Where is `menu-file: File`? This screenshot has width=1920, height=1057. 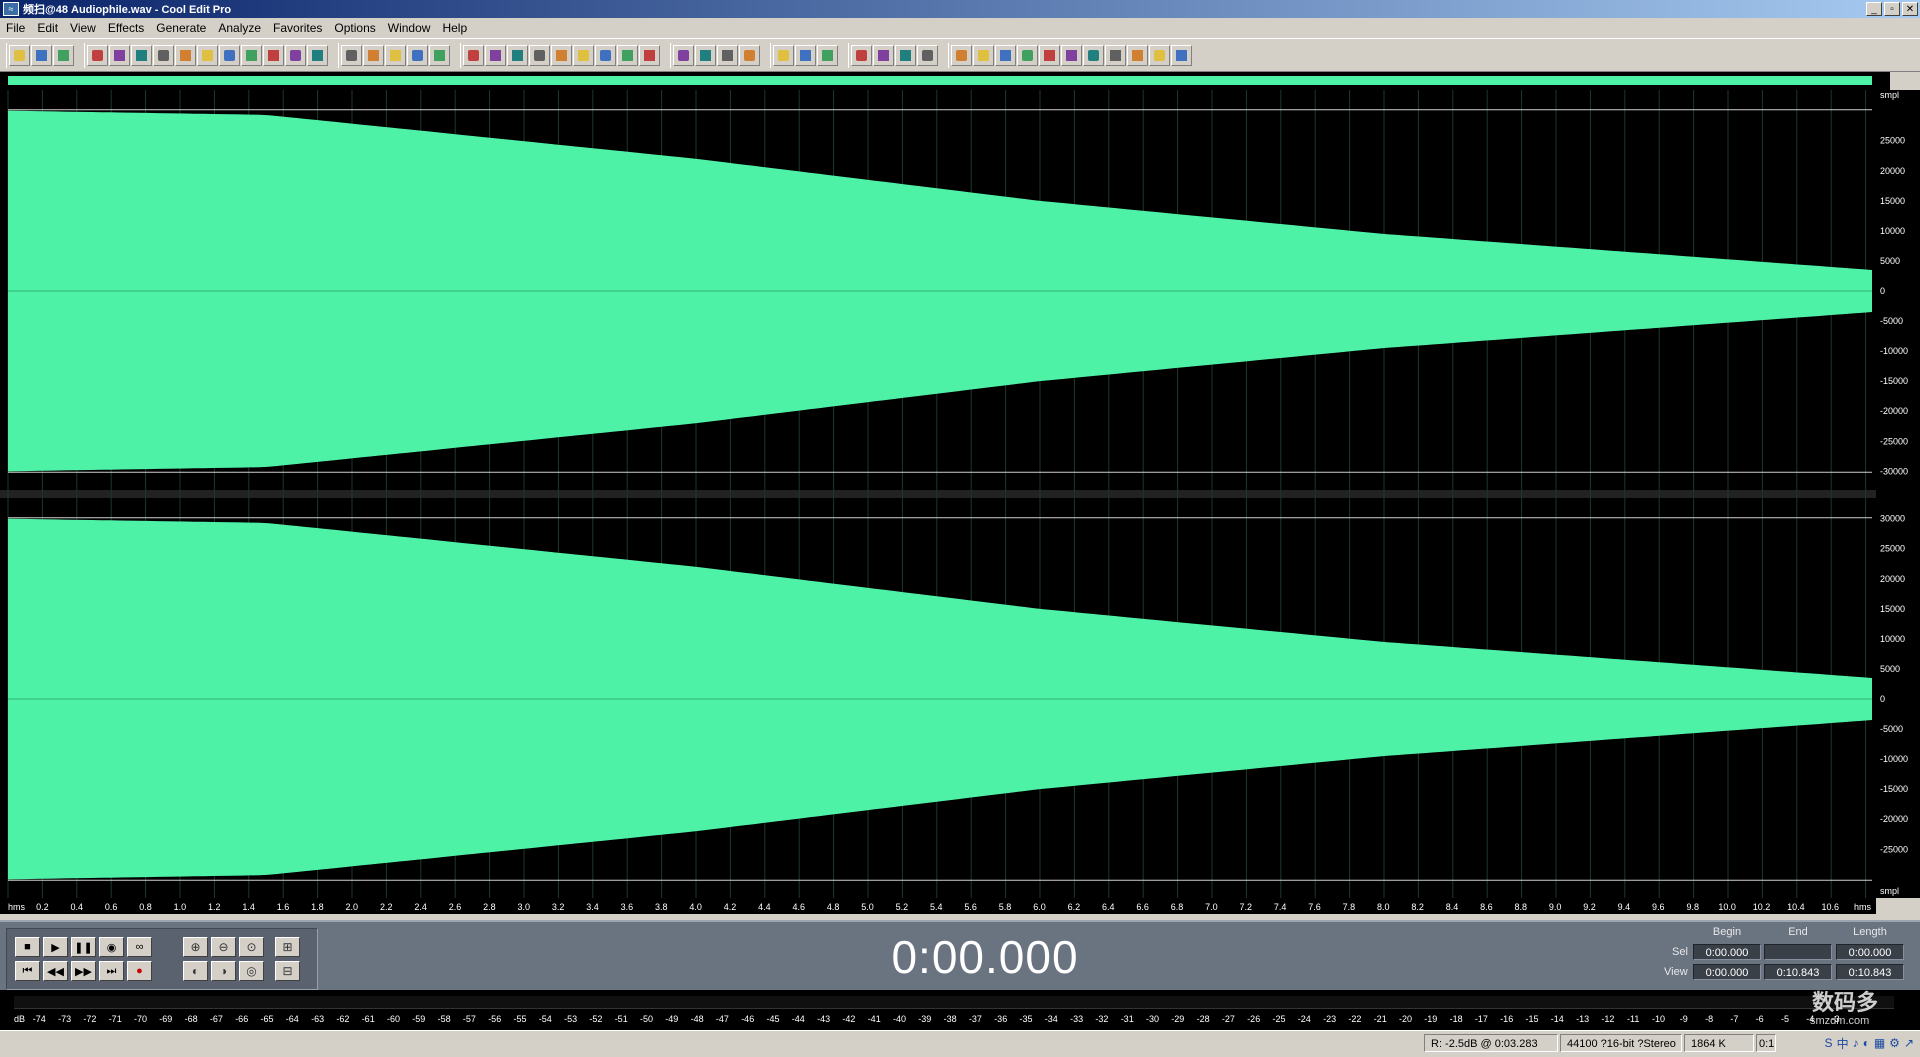
menu-file: File is located at coordinates (15, 28).